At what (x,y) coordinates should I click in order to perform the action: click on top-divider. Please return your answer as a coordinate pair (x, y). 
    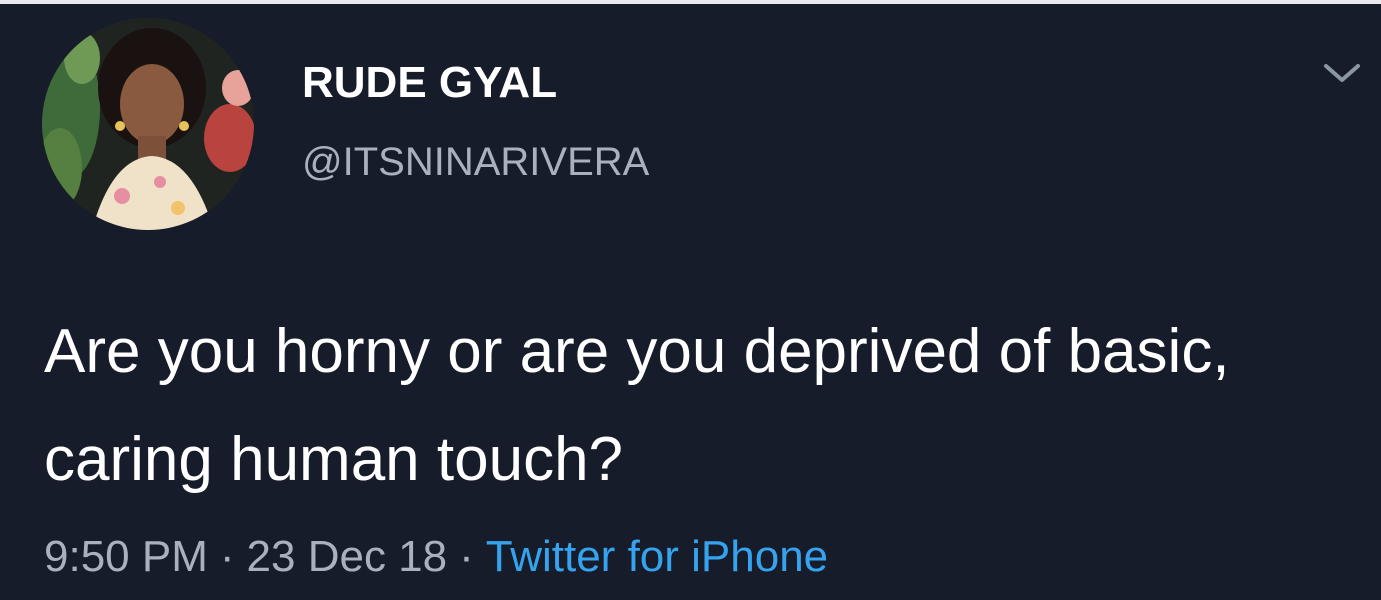
    Looking at the image, I should click on (690, 2).